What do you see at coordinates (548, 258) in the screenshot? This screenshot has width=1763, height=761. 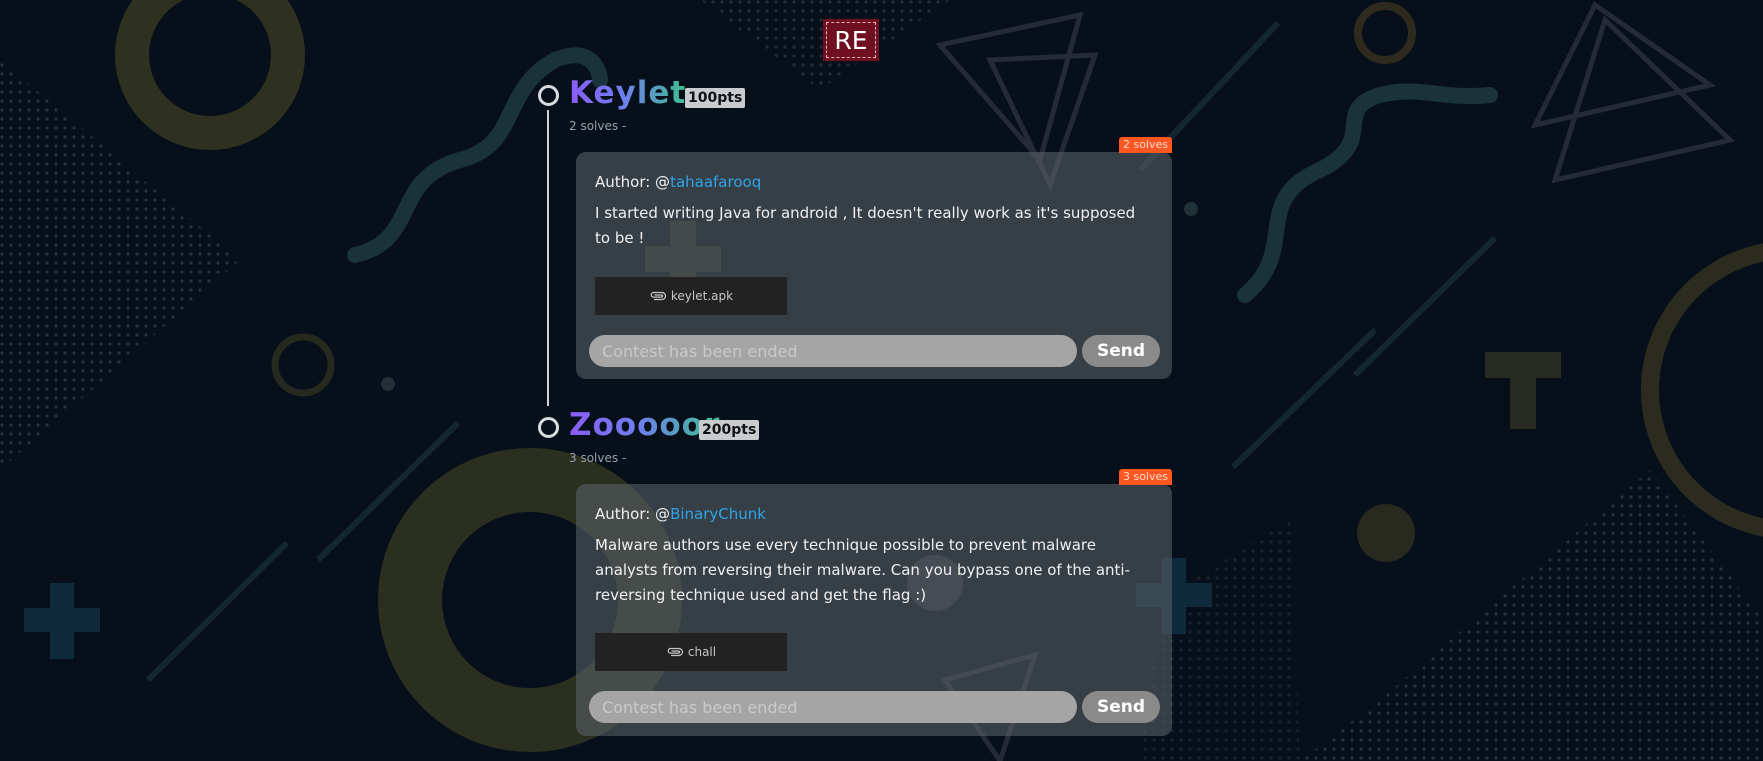 I see `timeline-line` at bounding box center [548, 258].